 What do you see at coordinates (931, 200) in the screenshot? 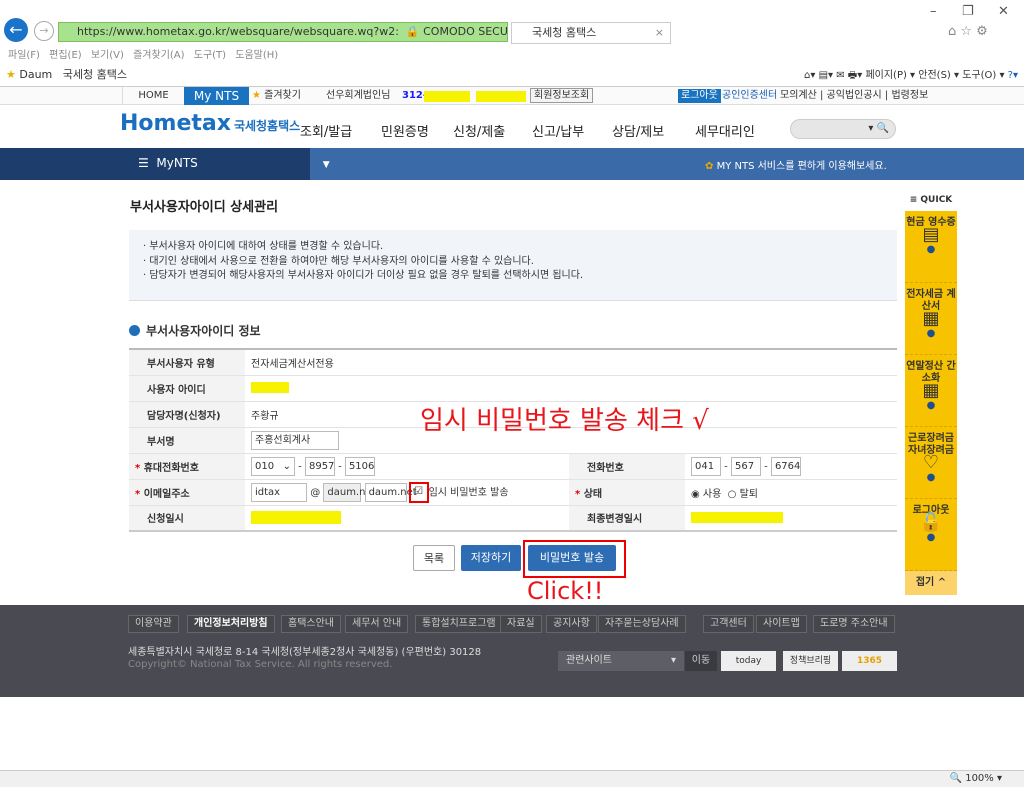
I see `quick-title: ≡ QUICK` at bounding box center [931, 200].